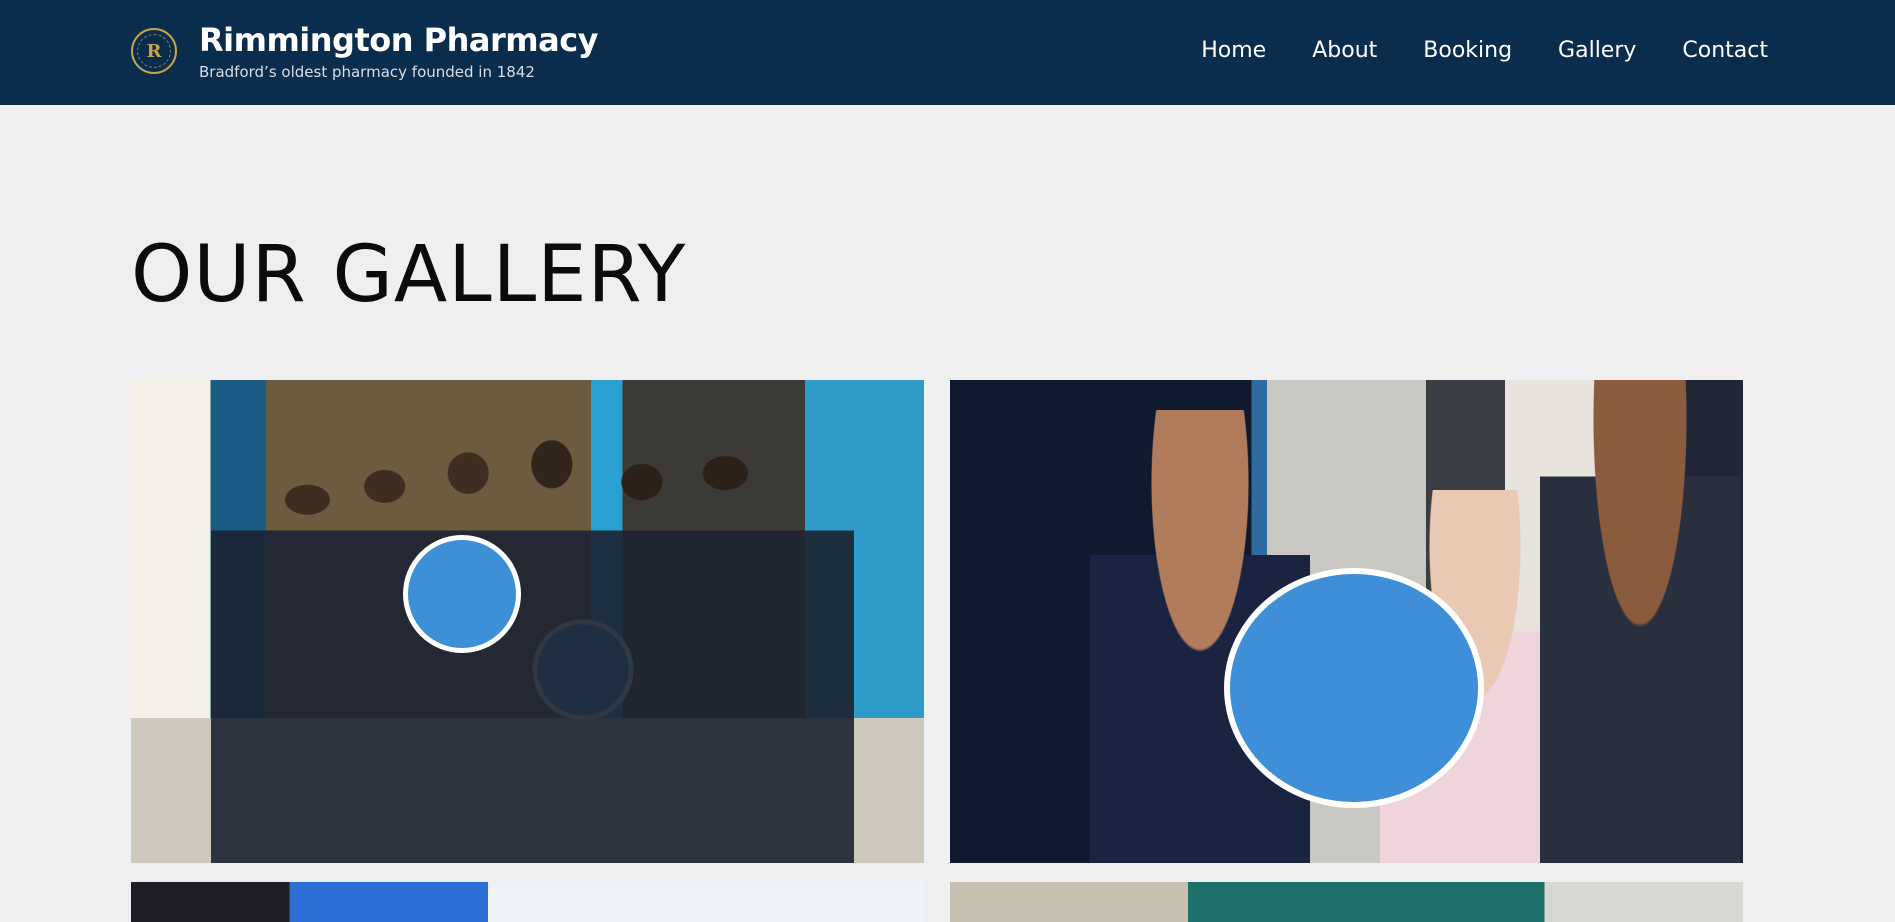  What do you see at coordinates (399, 40) in the screenshot?
I see `site-title: Rimmington Pharmacy` at bounding box center [399, 40].